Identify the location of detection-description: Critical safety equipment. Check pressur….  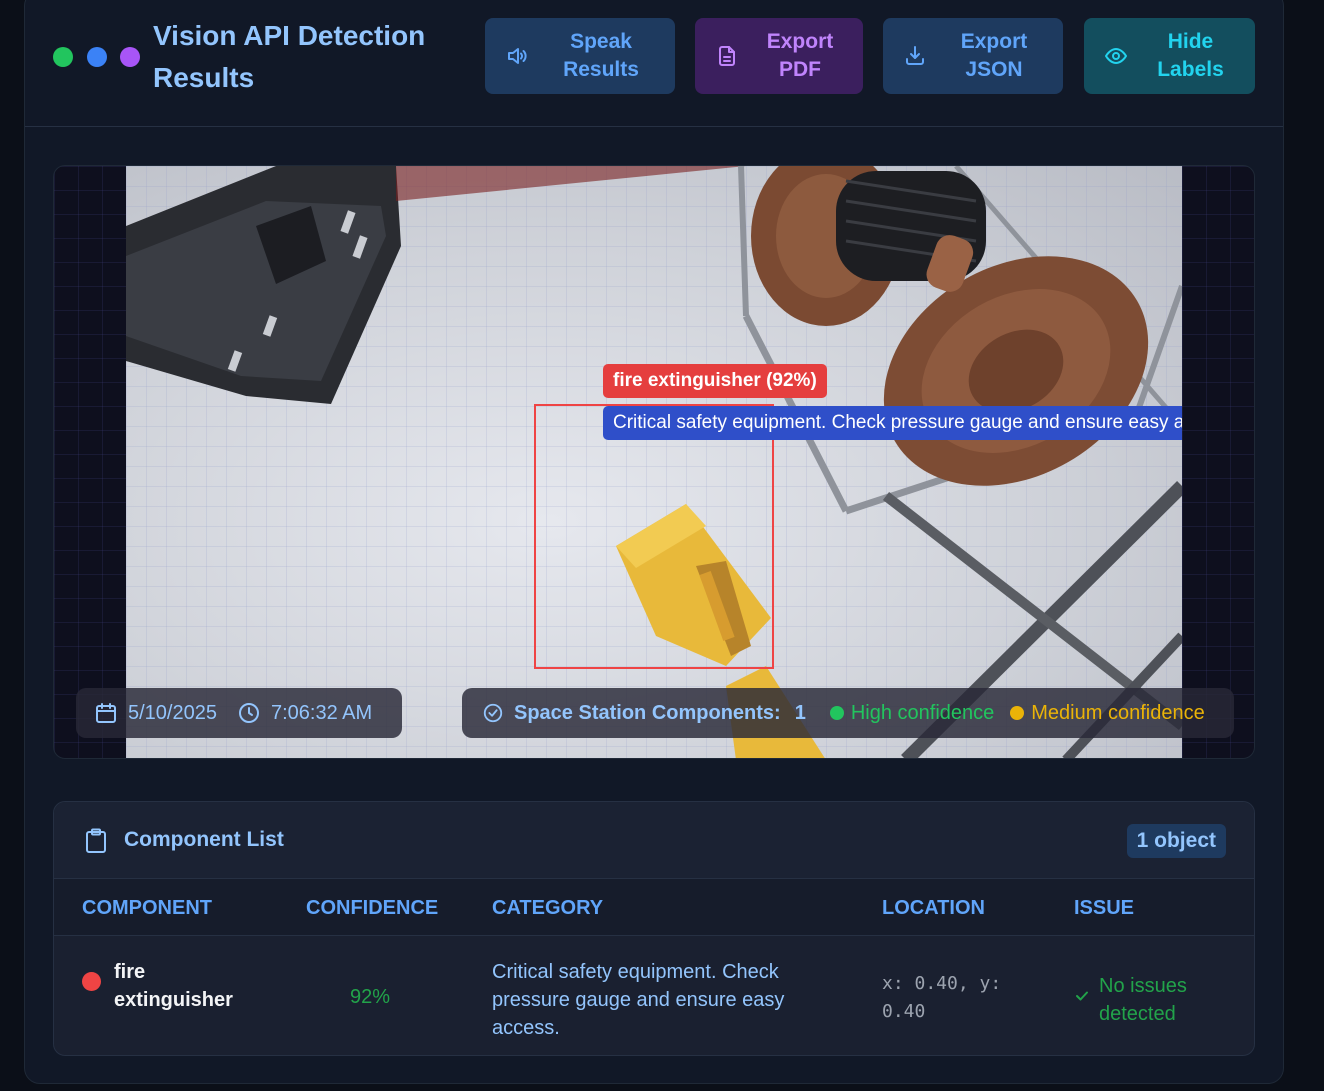
(892, 423).